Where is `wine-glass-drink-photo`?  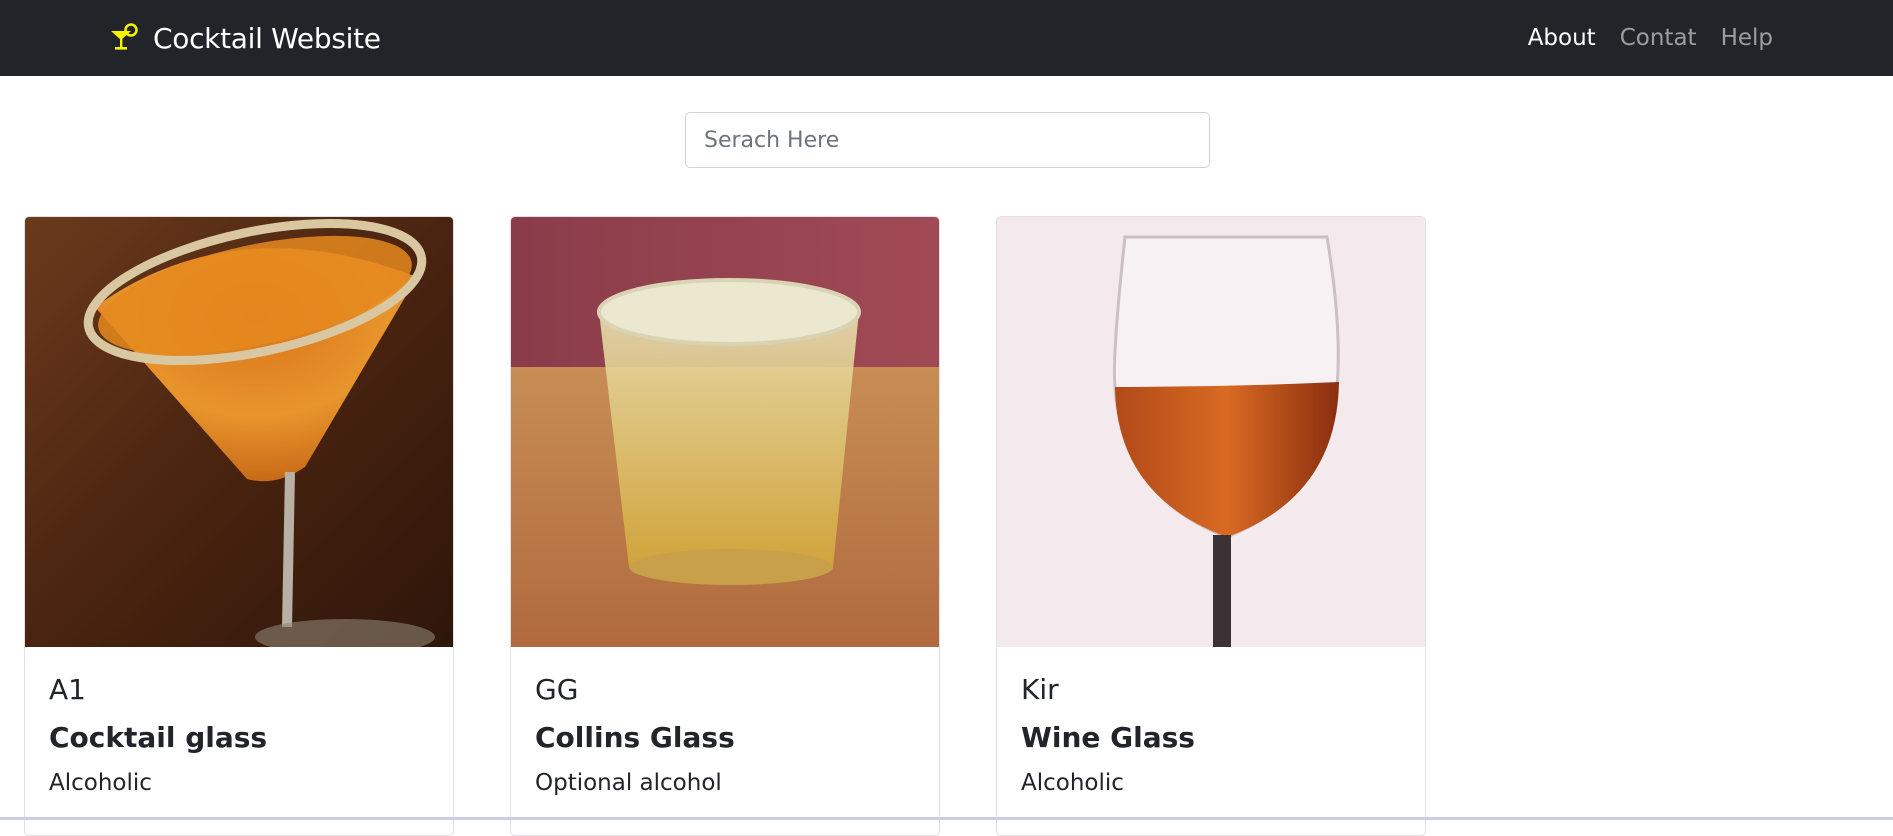 wine-glass-drink-photo is located at coordinates (1211, 432).